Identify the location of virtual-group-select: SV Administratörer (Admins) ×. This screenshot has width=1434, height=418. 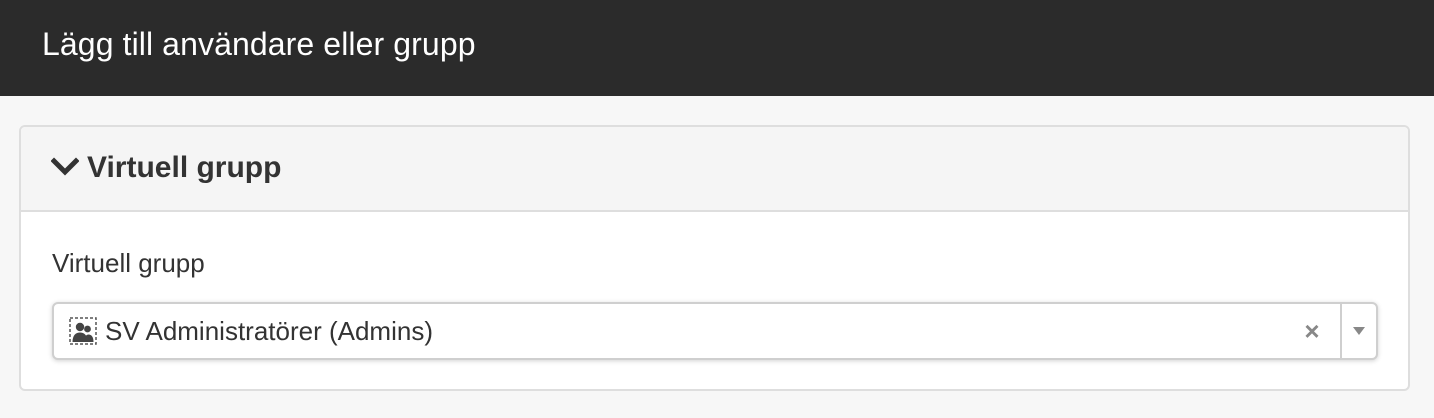
(715, 331).